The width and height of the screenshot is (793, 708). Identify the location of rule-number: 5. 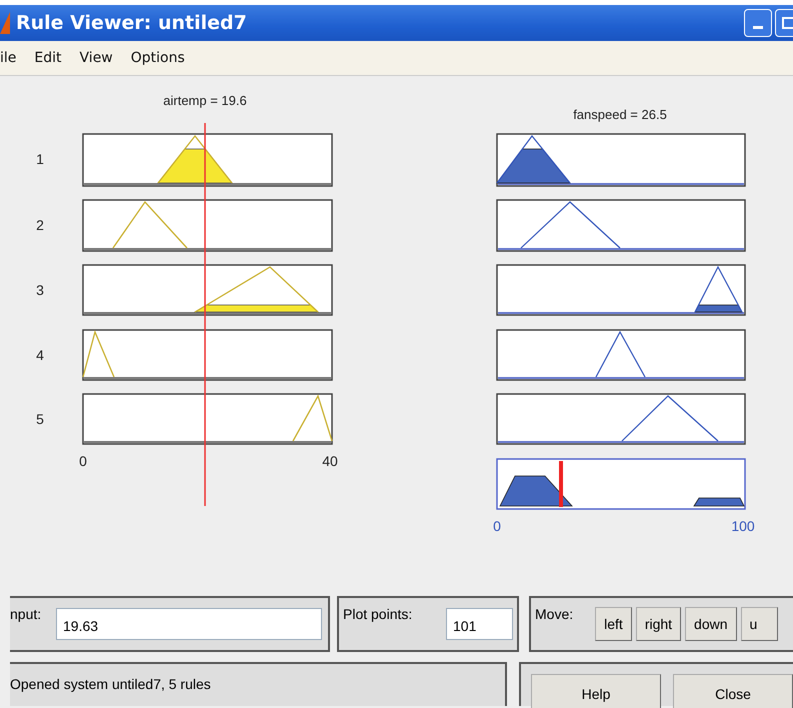
(40, 419).